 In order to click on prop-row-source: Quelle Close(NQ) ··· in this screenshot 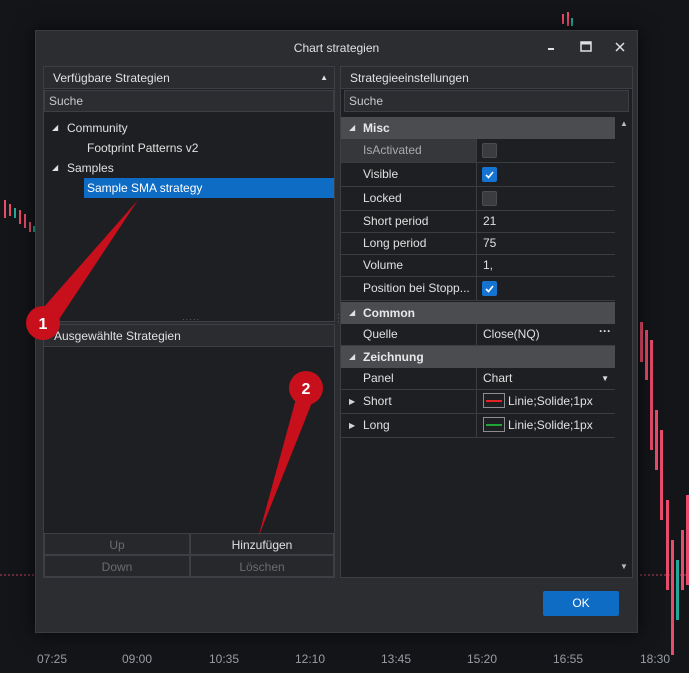, I will do `click(478, 335)`.